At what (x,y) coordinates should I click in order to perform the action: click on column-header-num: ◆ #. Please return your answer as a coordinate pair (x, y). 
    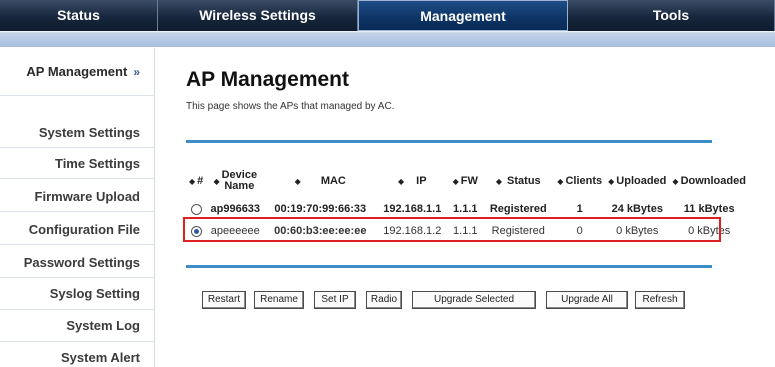
    Looking at the image, I should click on (196, 181).